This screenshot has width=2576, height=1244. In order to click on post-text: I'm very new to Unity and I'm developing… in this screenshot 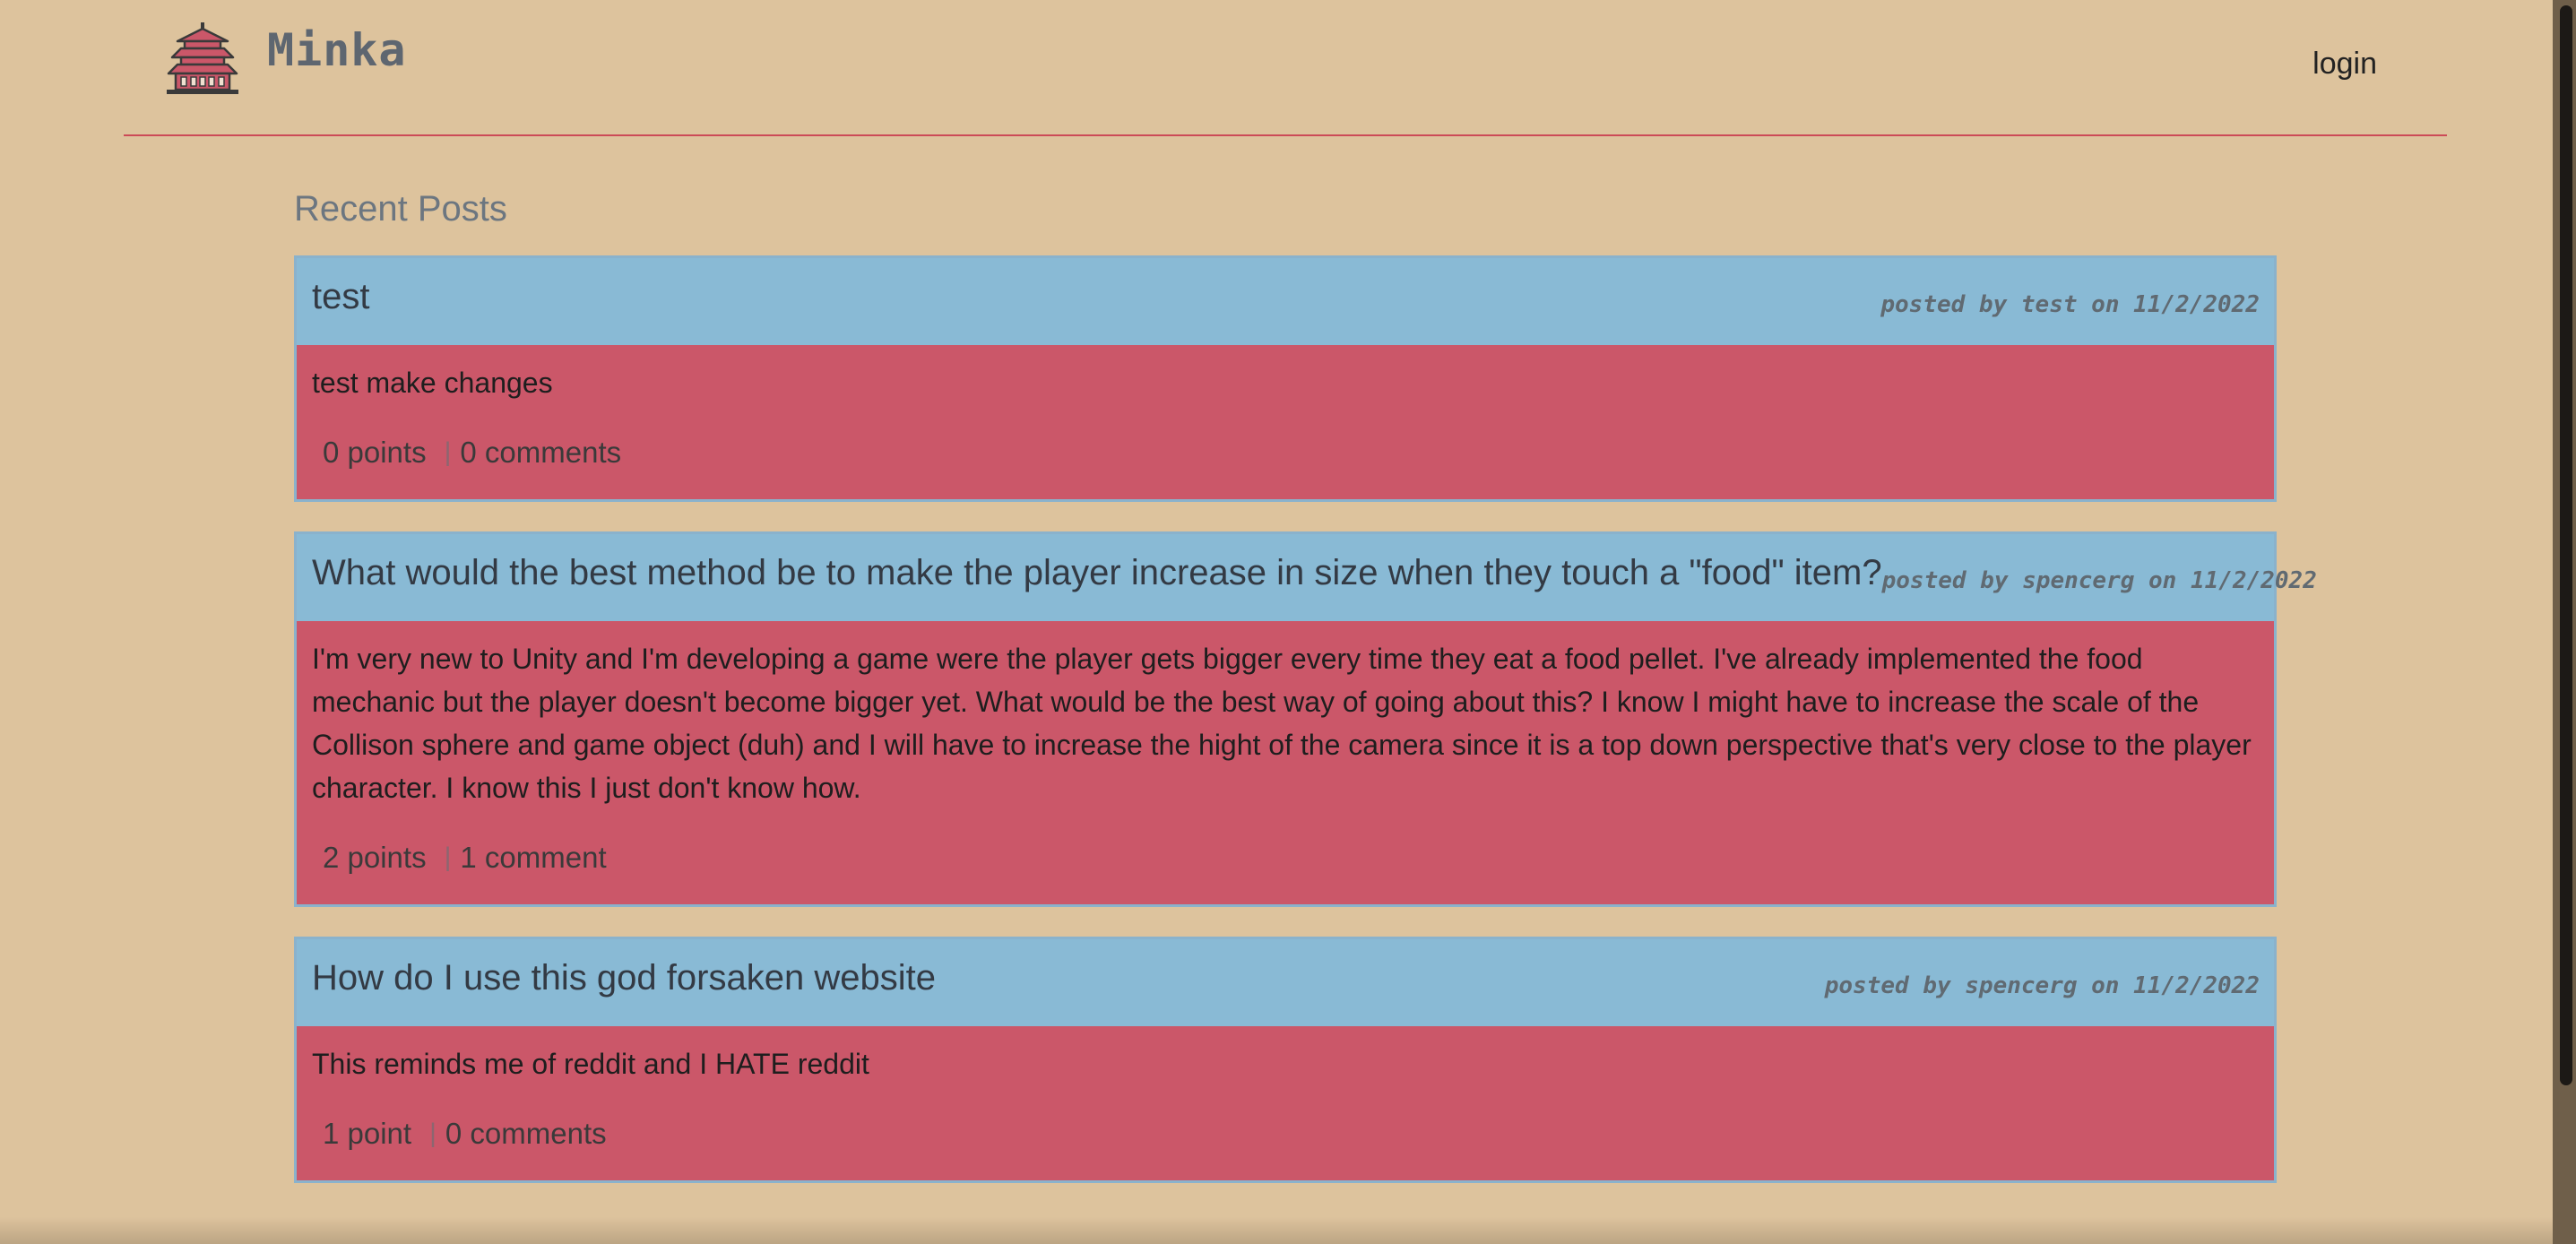, I will do `click(1282, 723)`.